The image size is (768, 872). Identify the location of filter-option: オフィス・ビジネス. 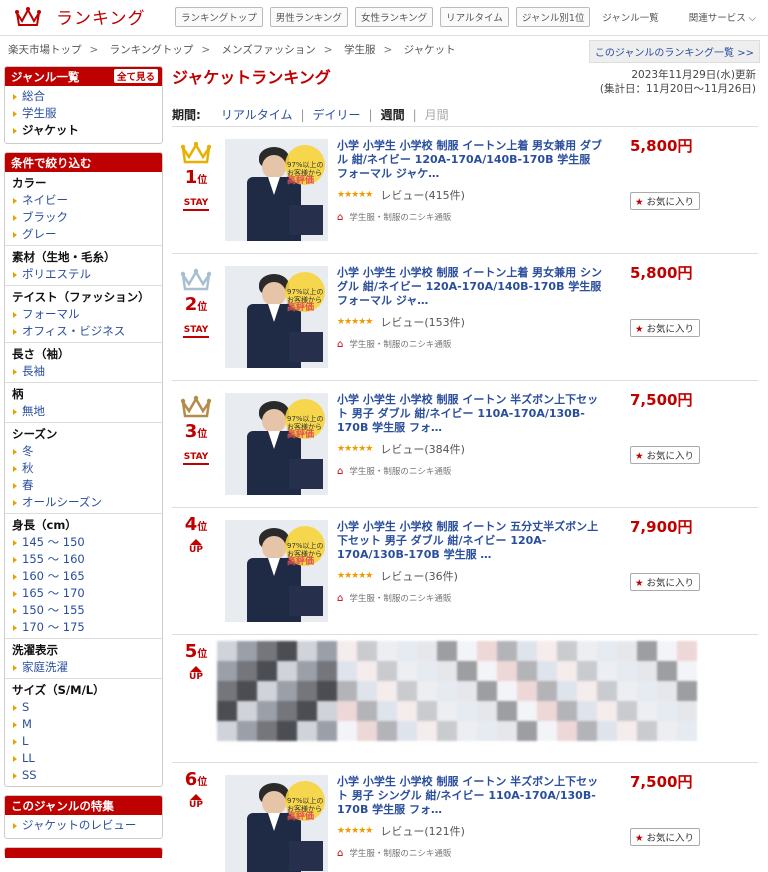
(83, 331).